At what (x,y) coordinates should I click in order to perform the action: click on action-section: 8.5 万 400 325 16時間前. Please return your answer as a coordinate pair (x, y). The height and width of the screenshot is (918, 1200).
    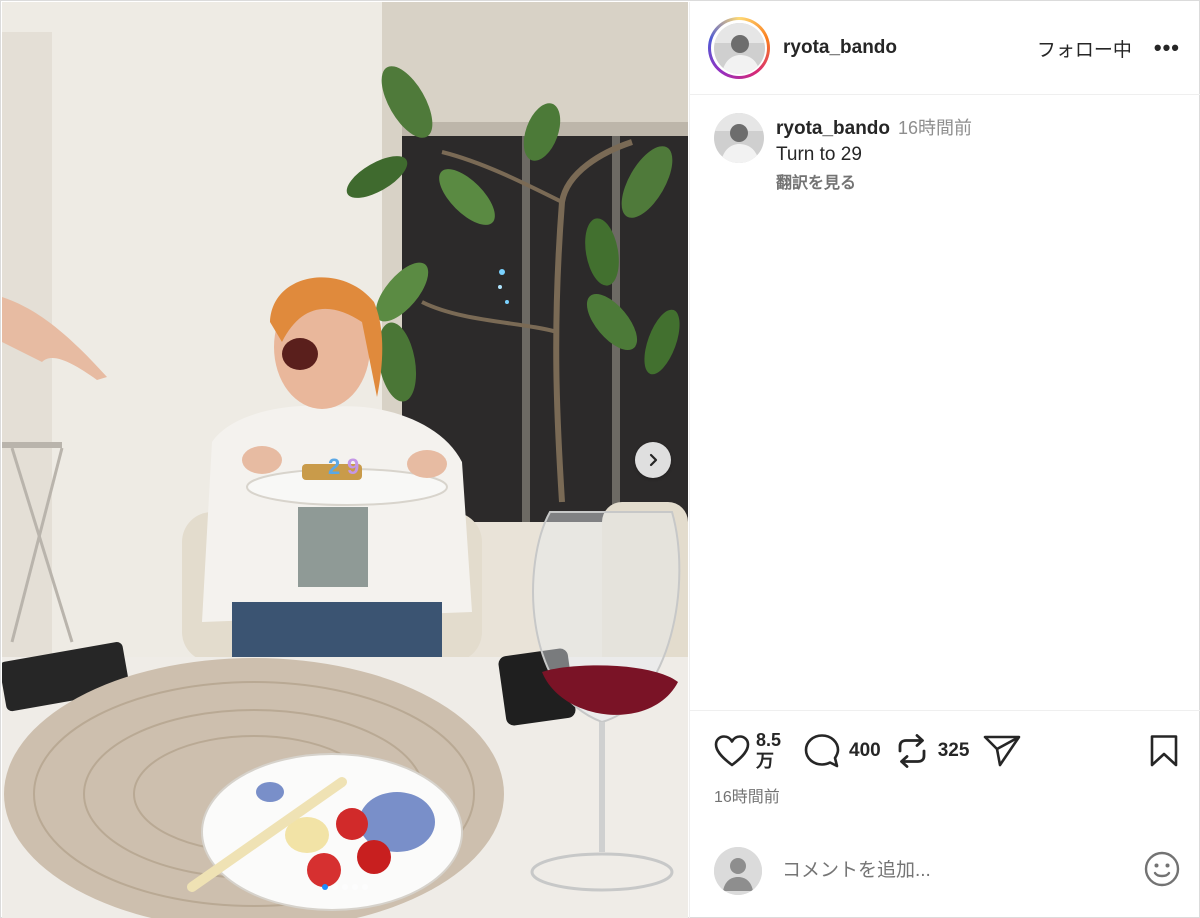
    Looking at the image, I should click on (945, 758).